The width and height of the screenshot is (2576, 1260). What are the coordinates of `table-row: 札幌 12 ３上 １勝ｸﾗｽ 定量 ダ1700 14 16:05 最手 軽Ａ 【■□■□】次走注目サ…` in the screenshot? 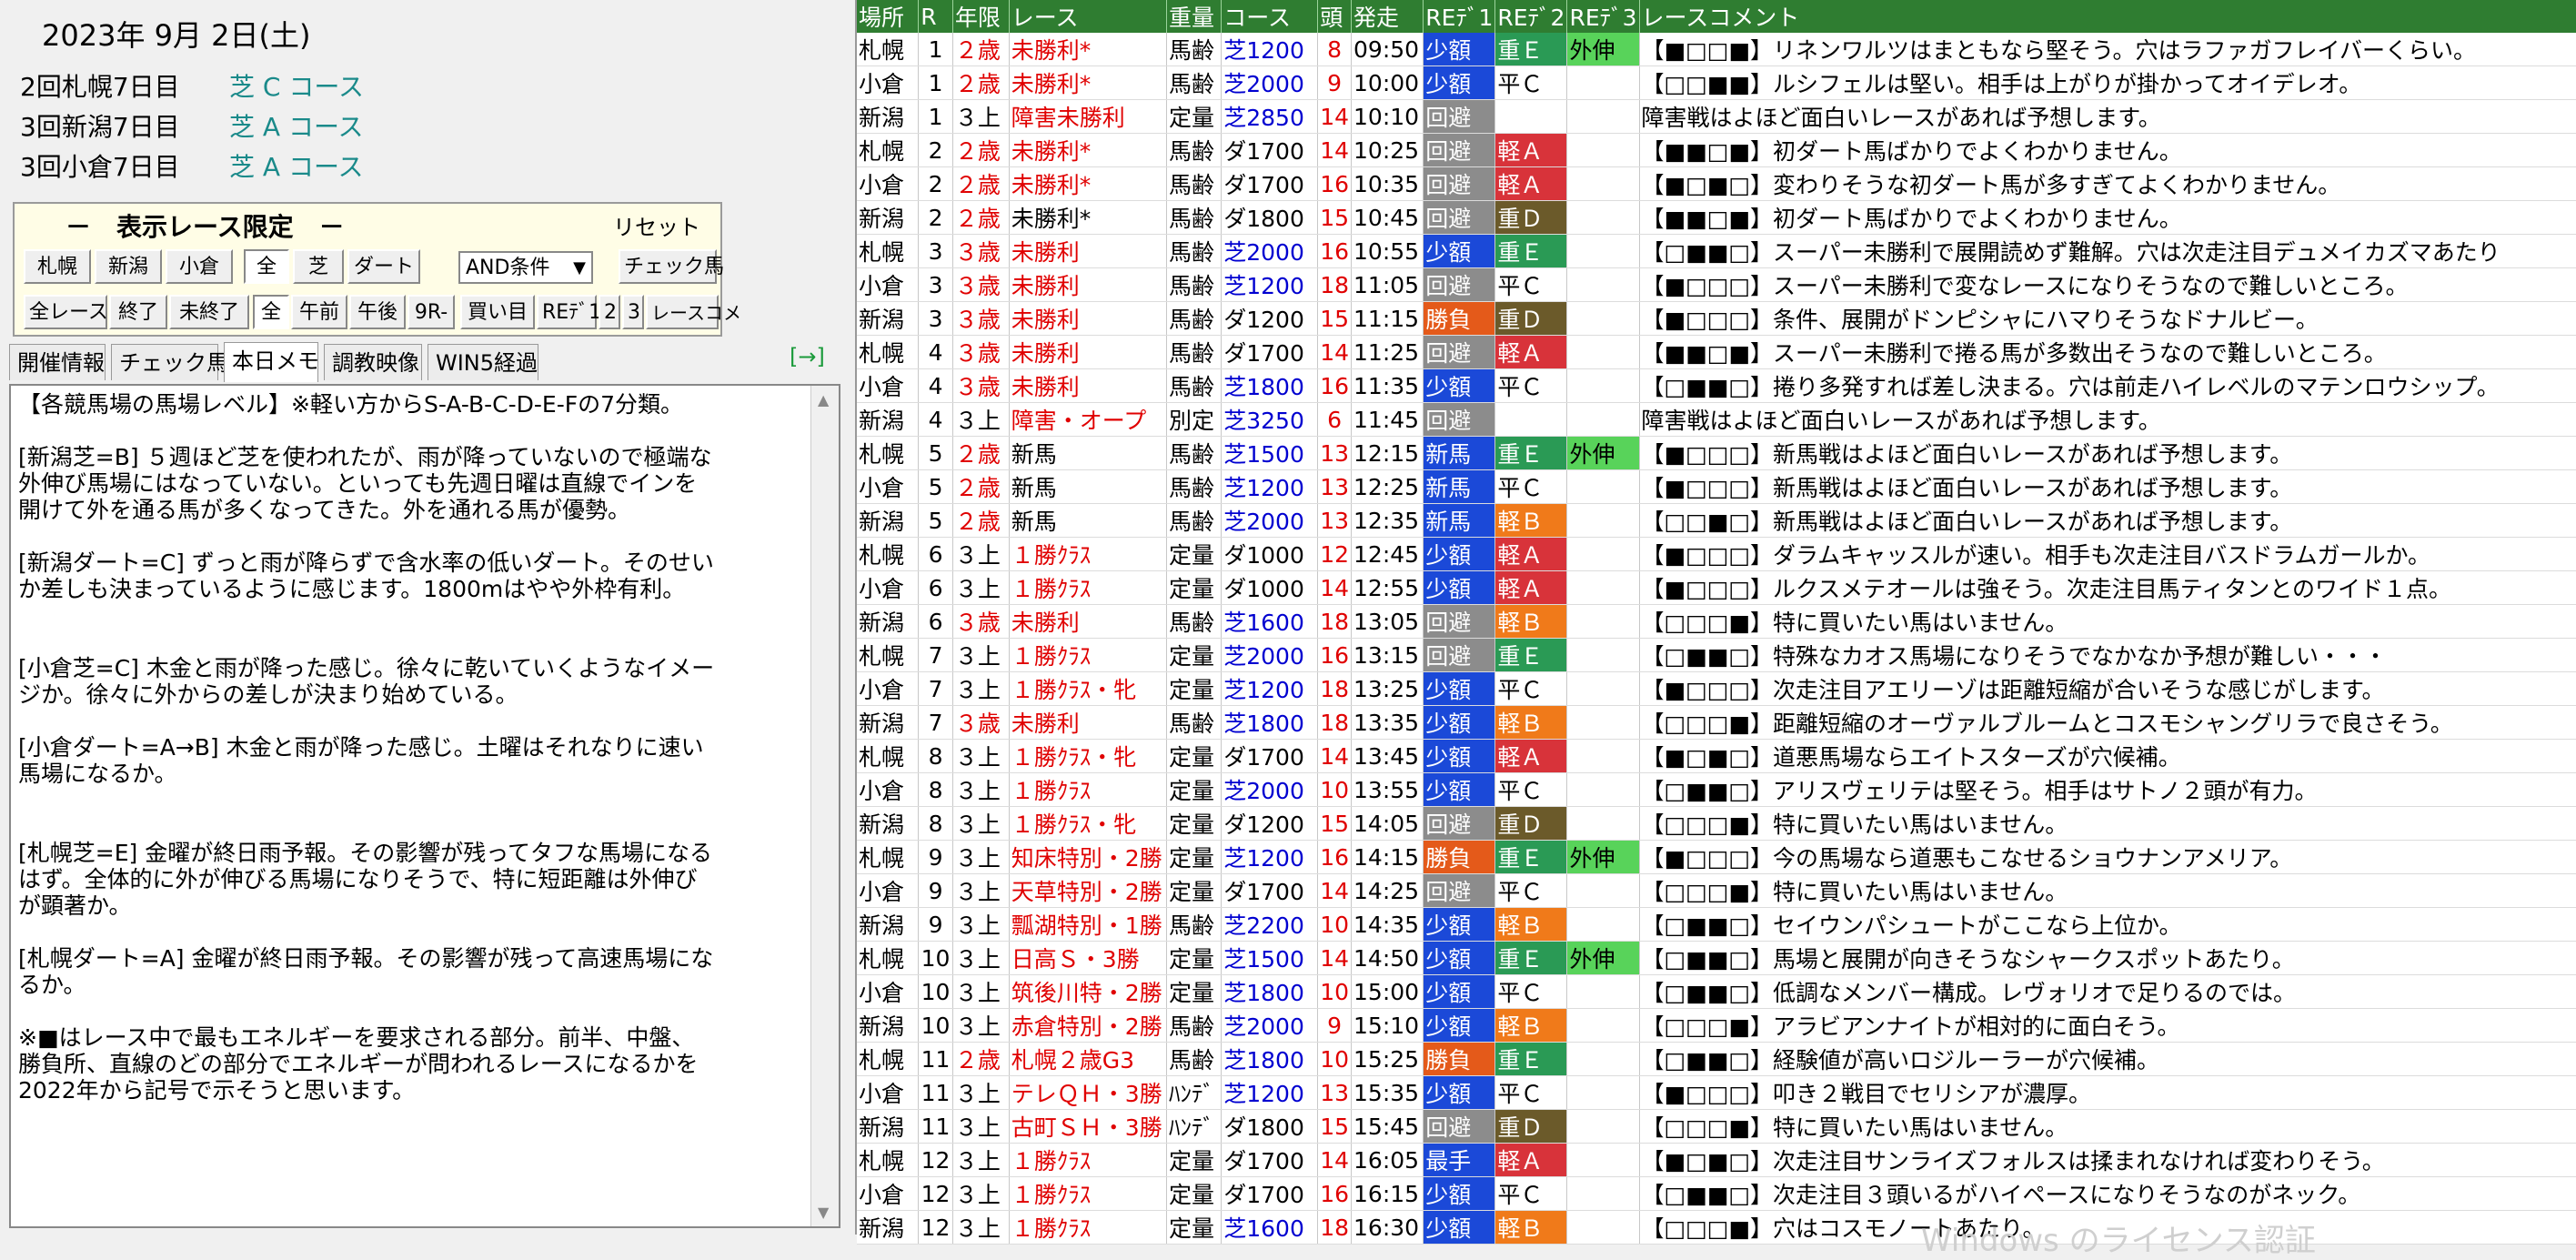 It's located at (1716, 1160).